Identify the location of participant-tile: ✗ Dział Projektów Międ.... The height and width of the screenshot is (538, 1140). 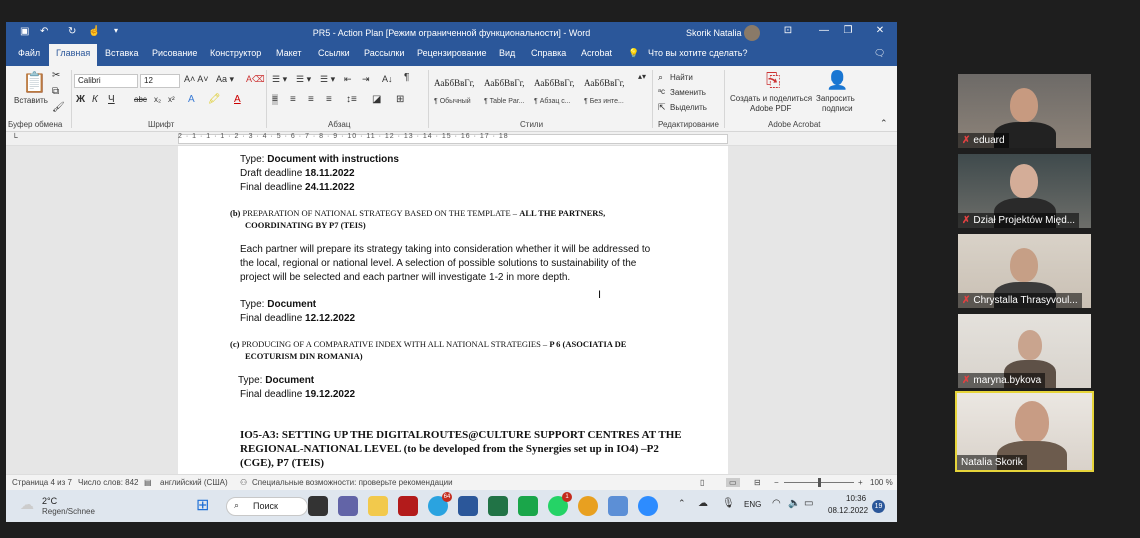
(1024, 191).